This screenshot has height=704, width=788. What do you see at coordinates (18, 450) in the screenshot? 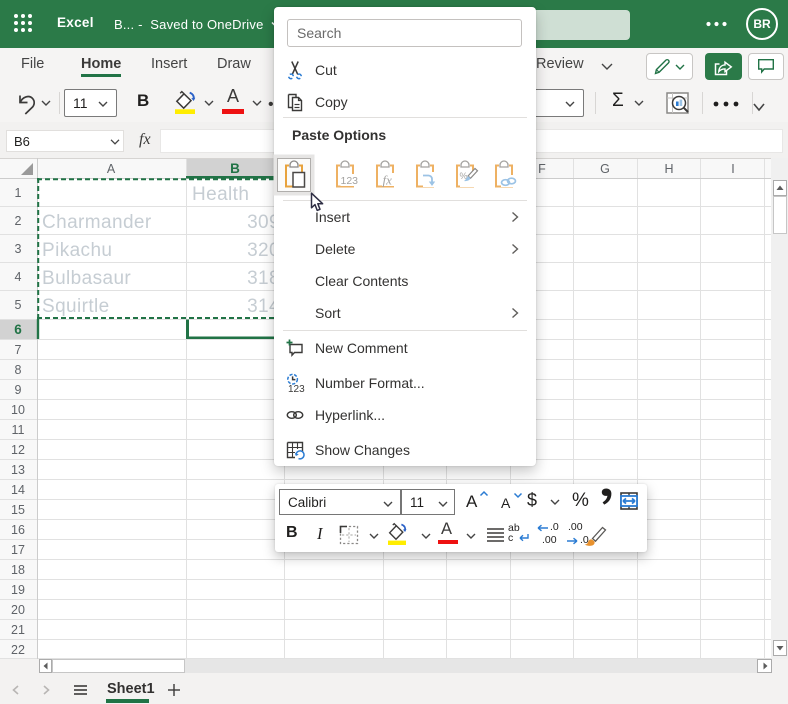
I see `svg-text: 12` at bounding box center [18, 450].